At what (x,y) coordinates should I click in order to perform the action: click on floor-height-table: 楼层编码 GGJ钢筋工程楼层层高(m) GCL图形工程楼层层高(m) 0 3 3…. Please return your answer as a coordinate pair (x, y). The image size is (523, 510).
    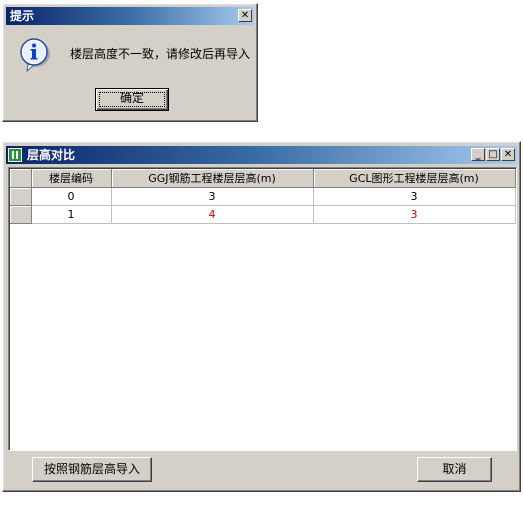
    Looking at the image, I should click on (263, 196).